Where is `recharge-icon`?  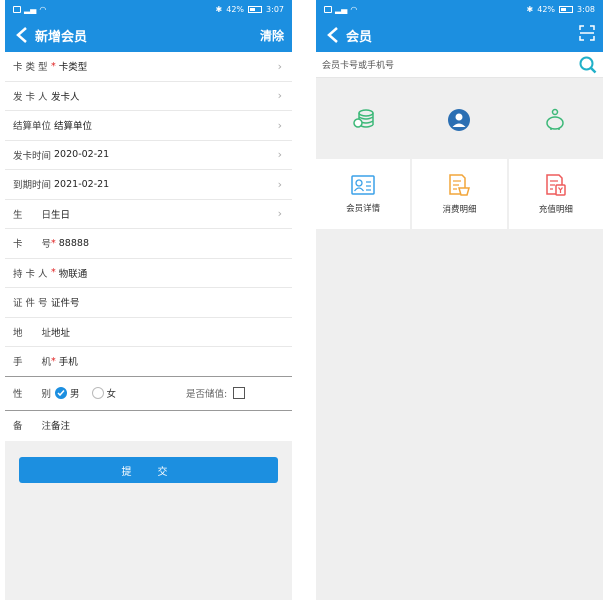 recharge-icon is located at coordinates (556, 185).